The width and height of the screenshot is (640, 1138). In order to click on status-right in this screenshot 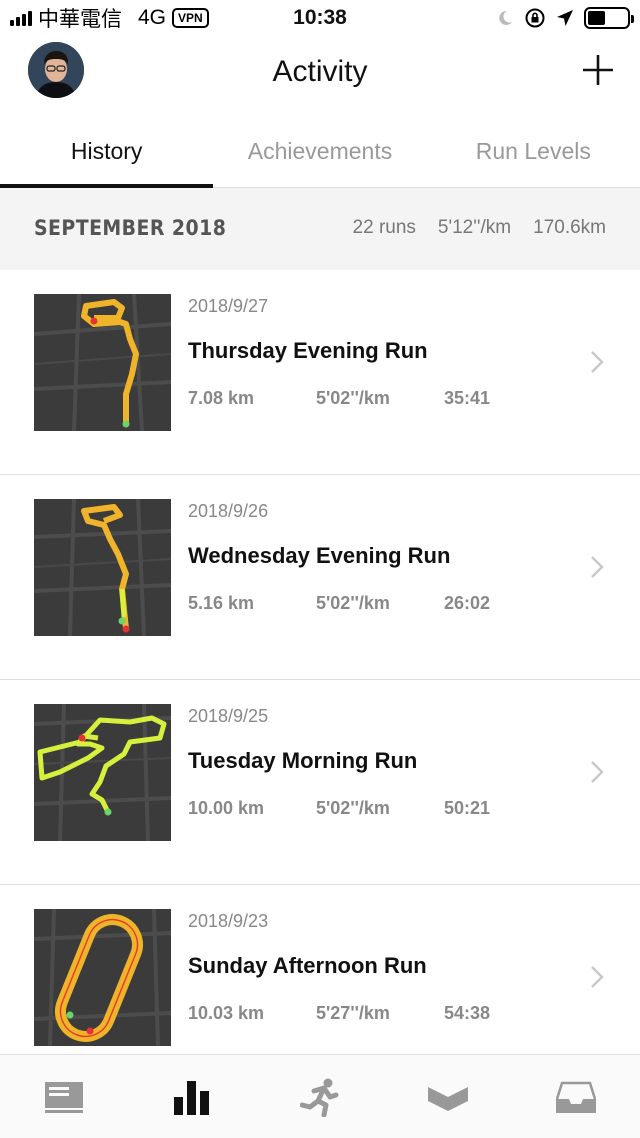, I will do `click(565, 18)`.